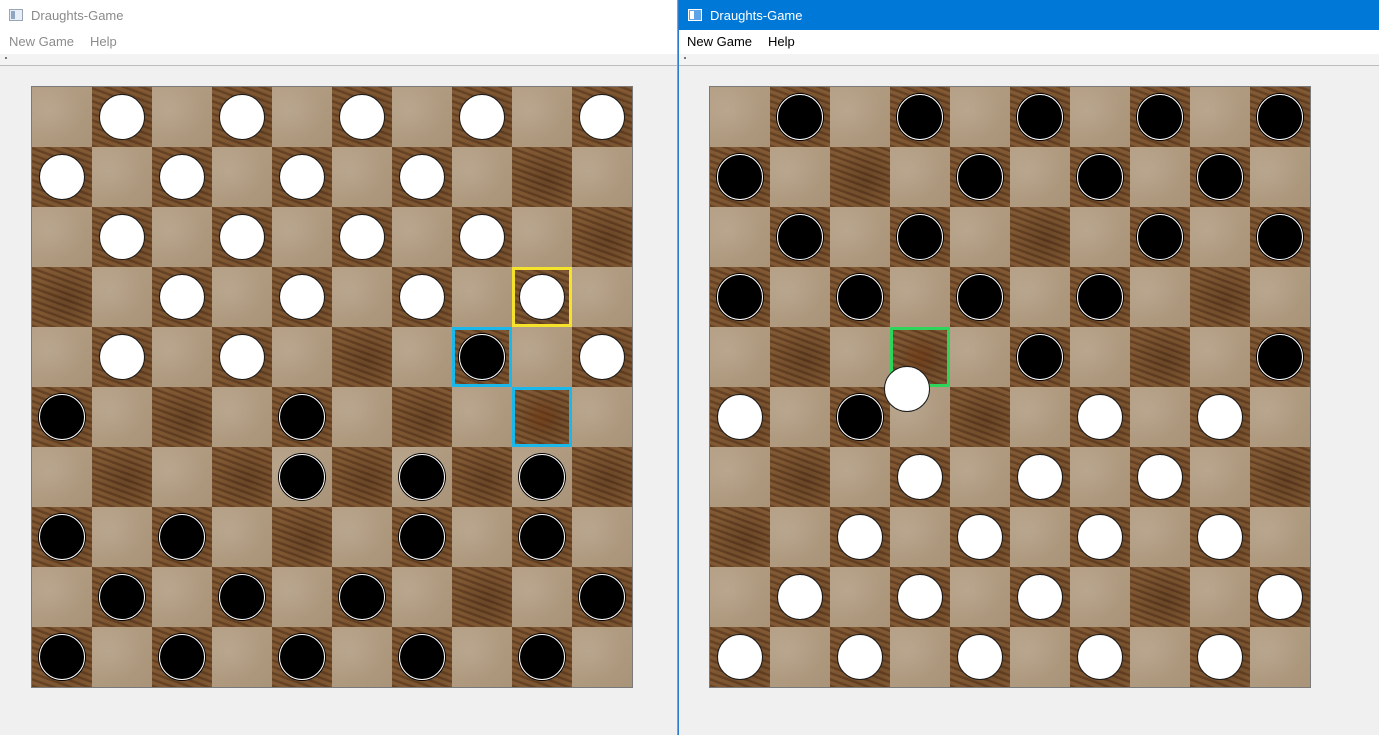 The image size is (1379, 735). What do you see at coordinates (907, 389) in the screenshot?
I see `dragged-white-piece` at bounding box center [907, 389].